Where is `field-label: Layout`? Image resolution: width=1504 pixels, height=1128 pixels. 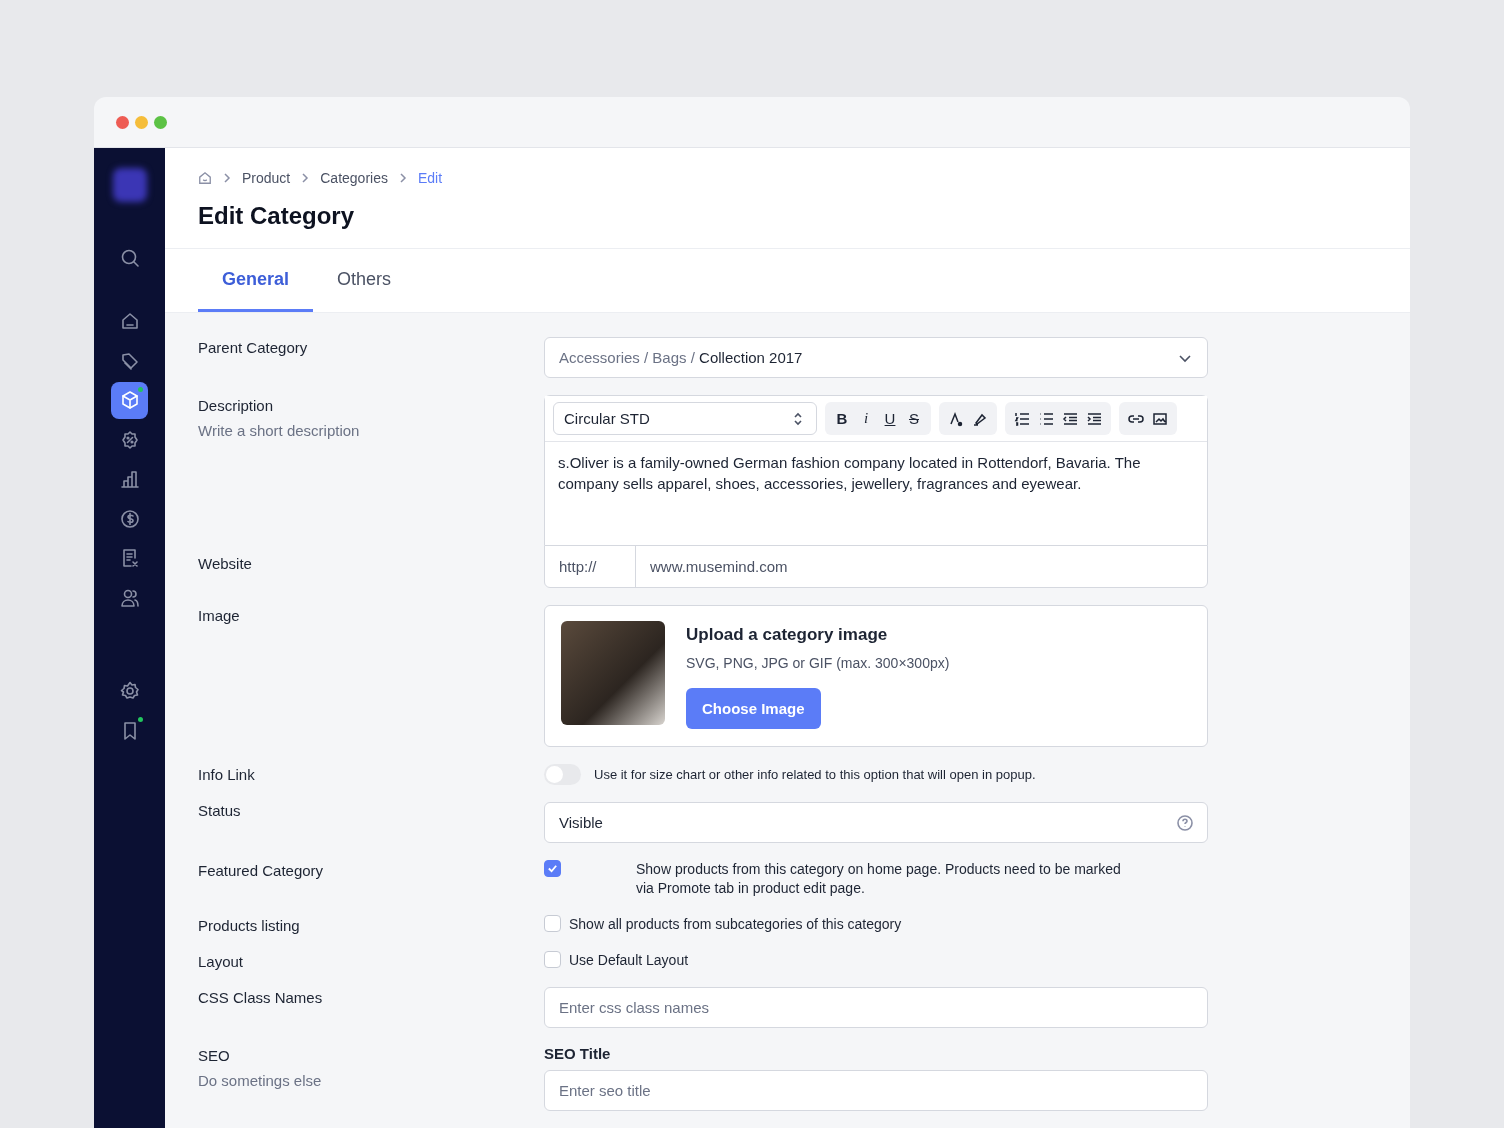
field-label: Layout is located at coordinates (221, 961).